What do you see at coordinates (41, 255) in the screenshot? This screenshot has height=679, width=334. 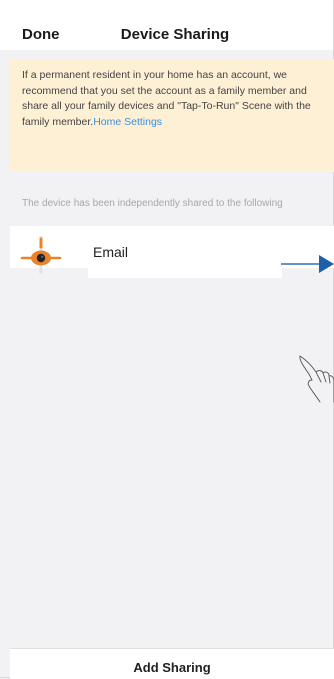 I see `camera-device-icon` at bounding box center [41, 255].